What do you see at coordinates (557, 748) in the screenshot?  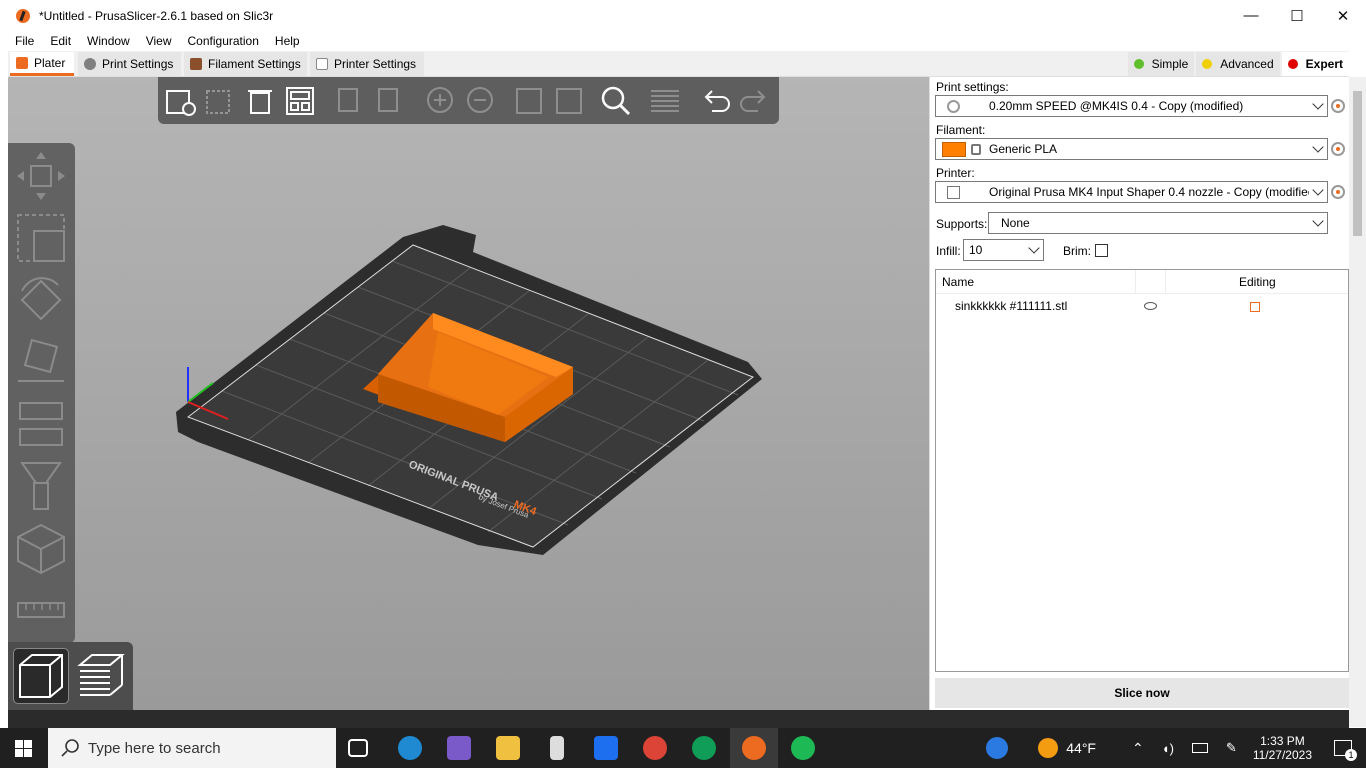 I see `app-icon` at bounding box center [557, 748].